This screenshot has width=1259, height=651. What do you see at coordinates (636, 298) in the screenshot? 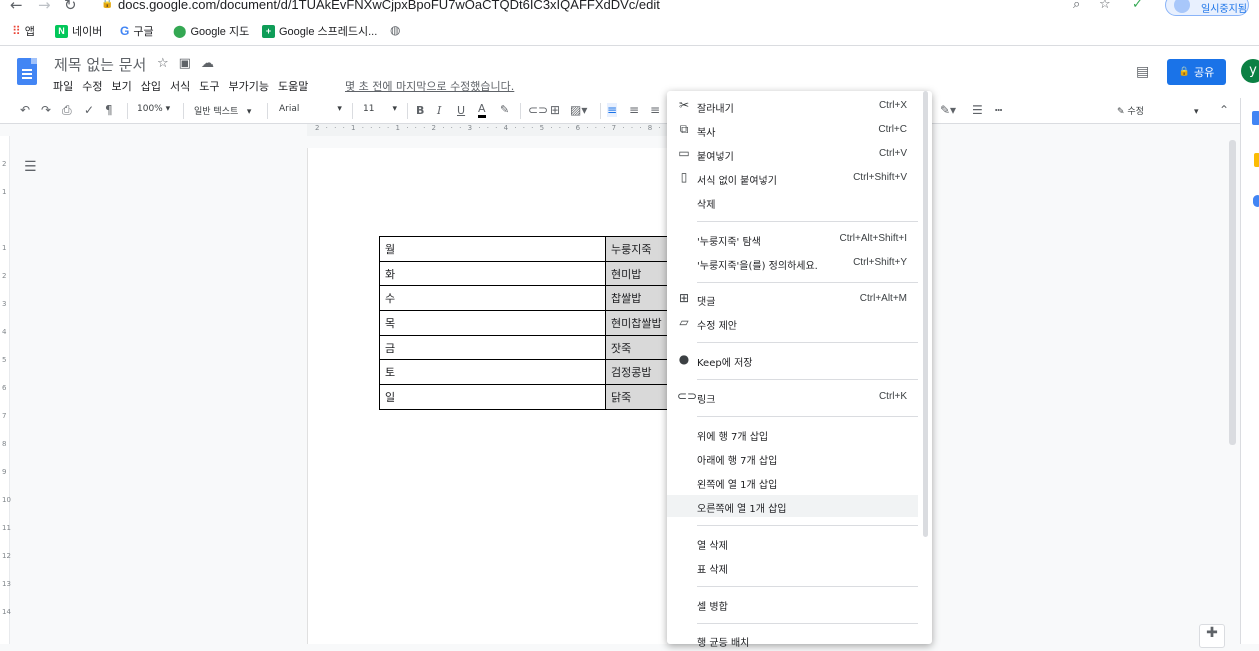
I see `table-cell-selected: 찹쌀밥` at bounding box center [636, 298].